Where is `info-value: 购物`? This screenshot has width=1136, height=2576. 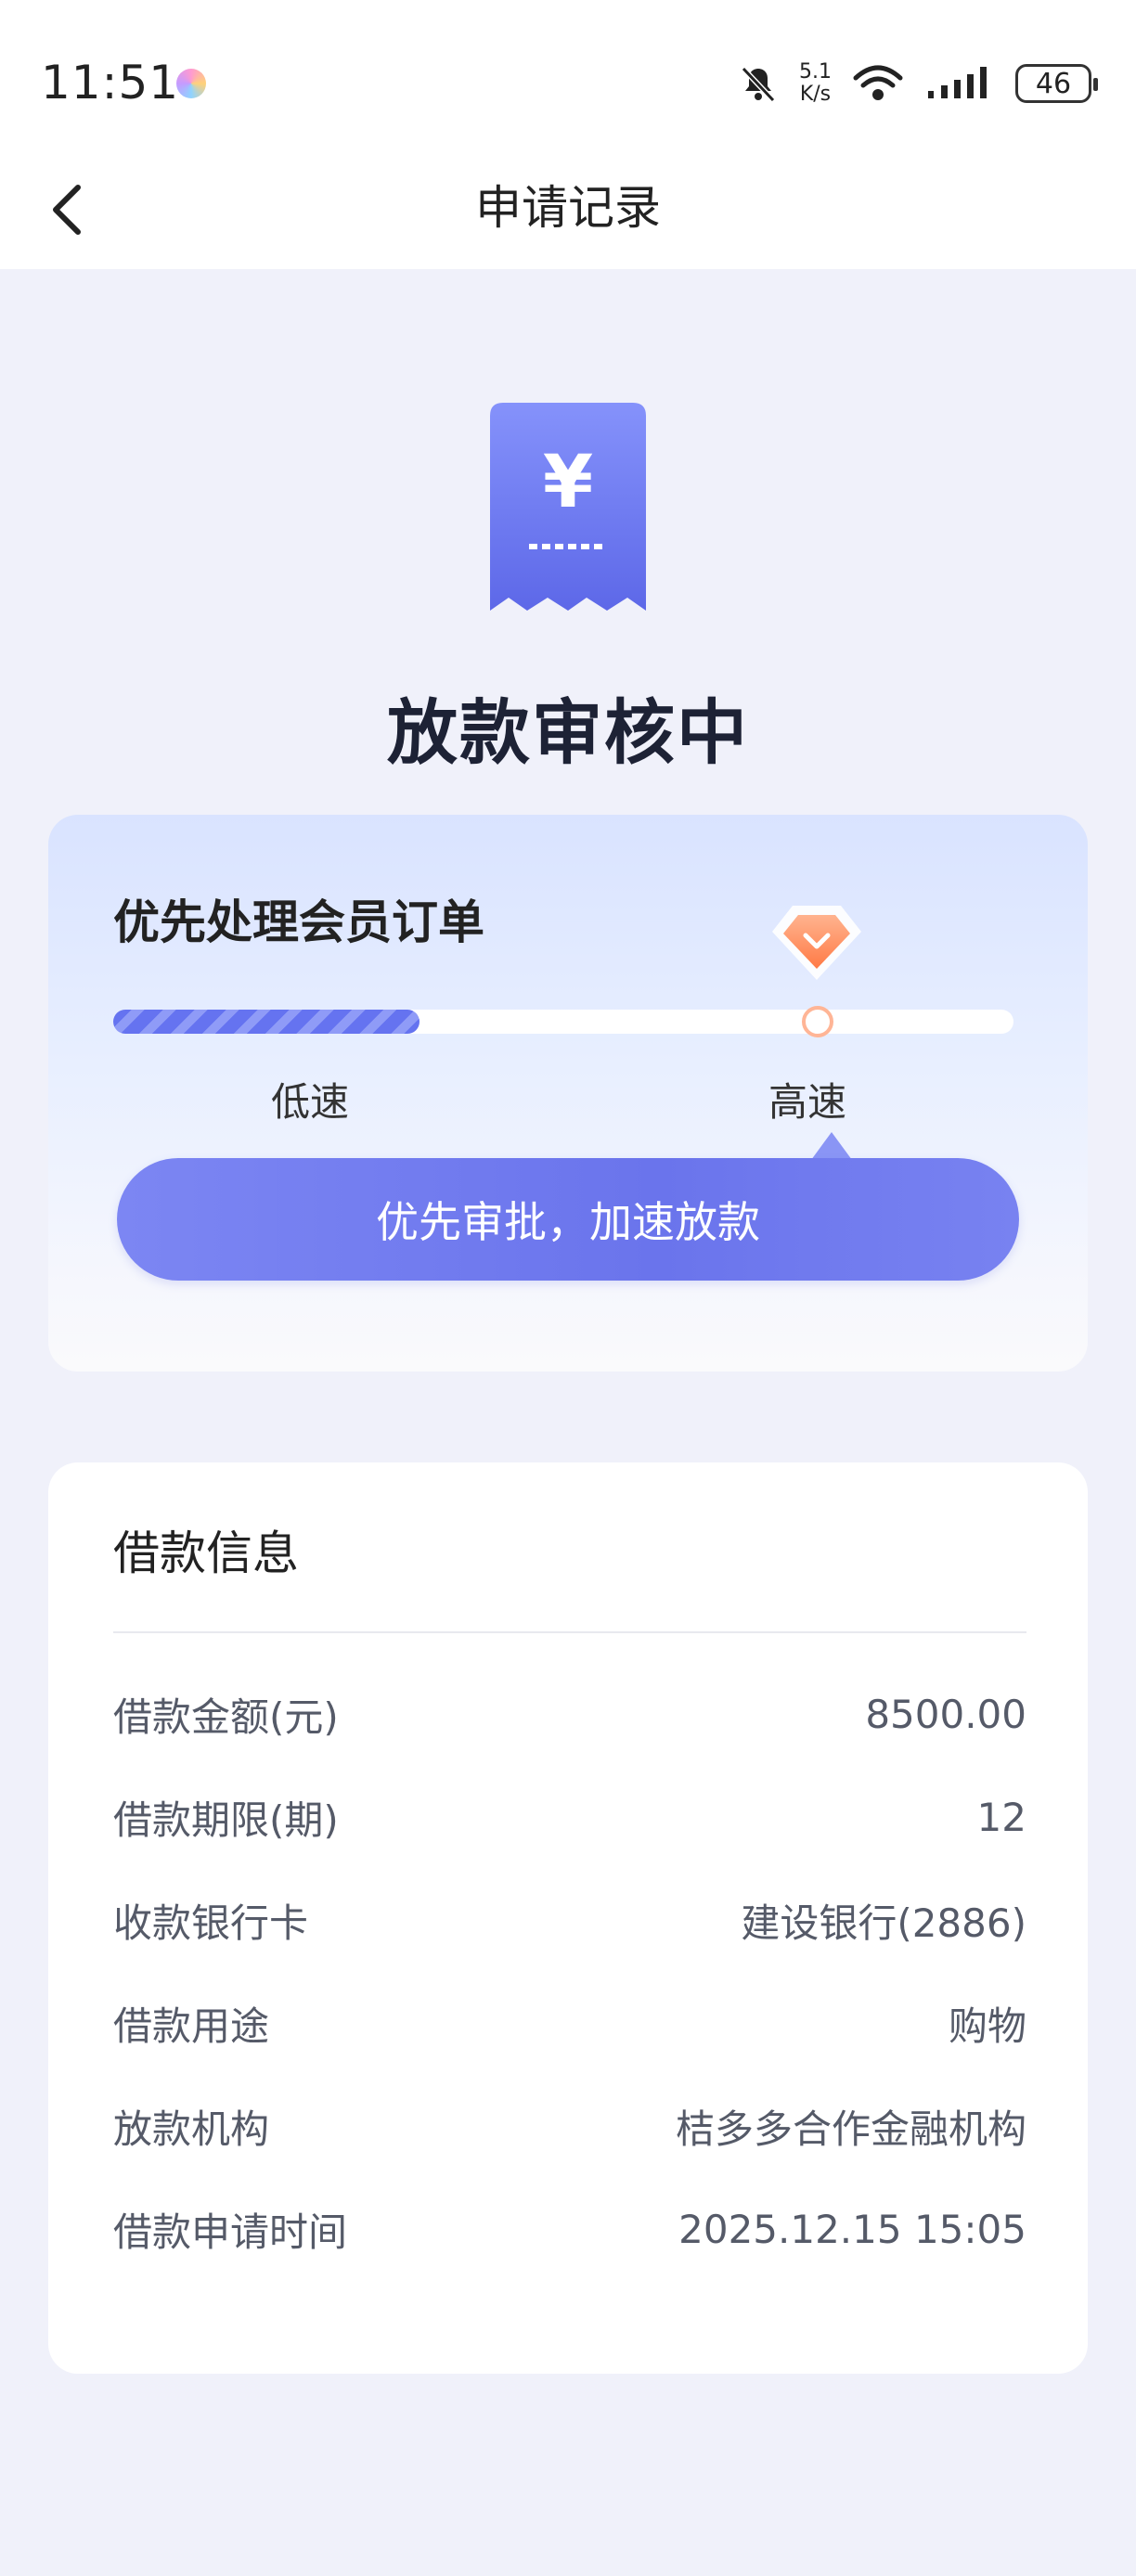
info-value: 购物 is located at coordinates (987, 2026).